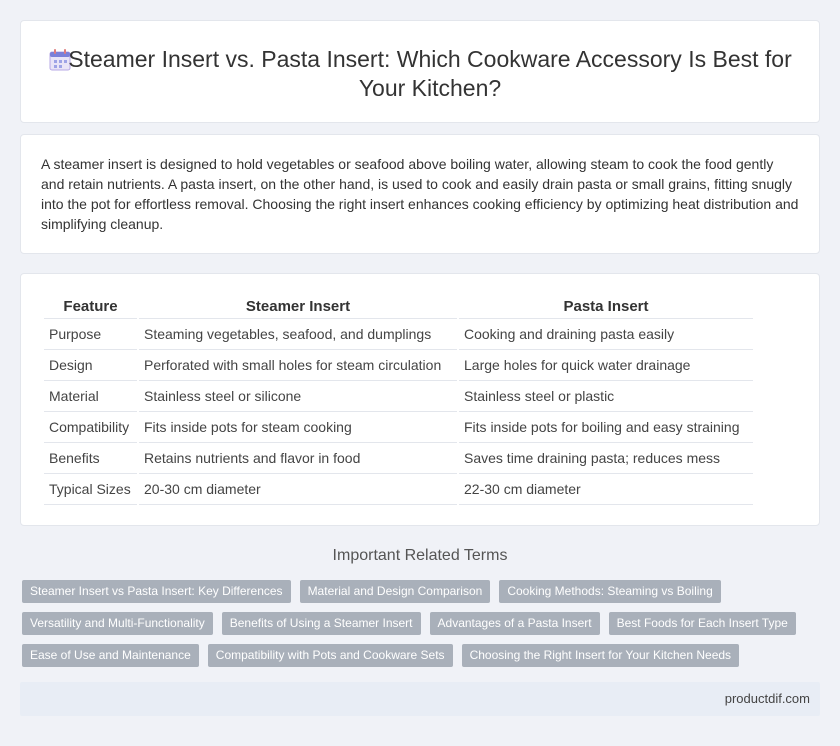  Describe the element at coordinates (767, 698) in the screenshot. I see `footer-site-link: productdif.com` at that location.